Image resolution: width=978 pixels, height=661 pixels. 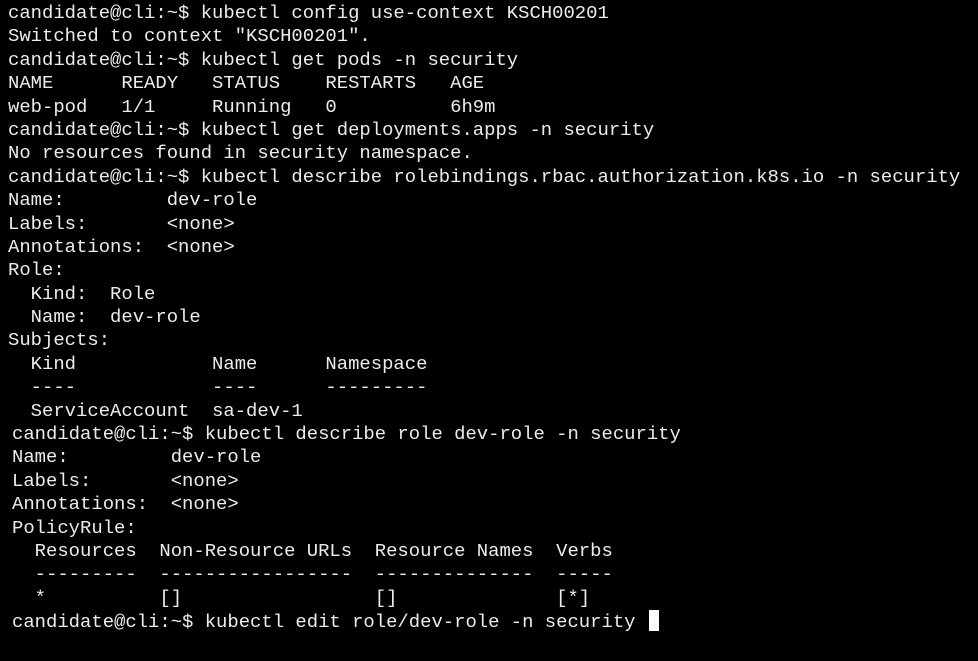 What do you see at coordinates (189, 36) in the screenshot?
I see `output-line: Switched to context "KSCH00201".` at bounding box center [189, 36].